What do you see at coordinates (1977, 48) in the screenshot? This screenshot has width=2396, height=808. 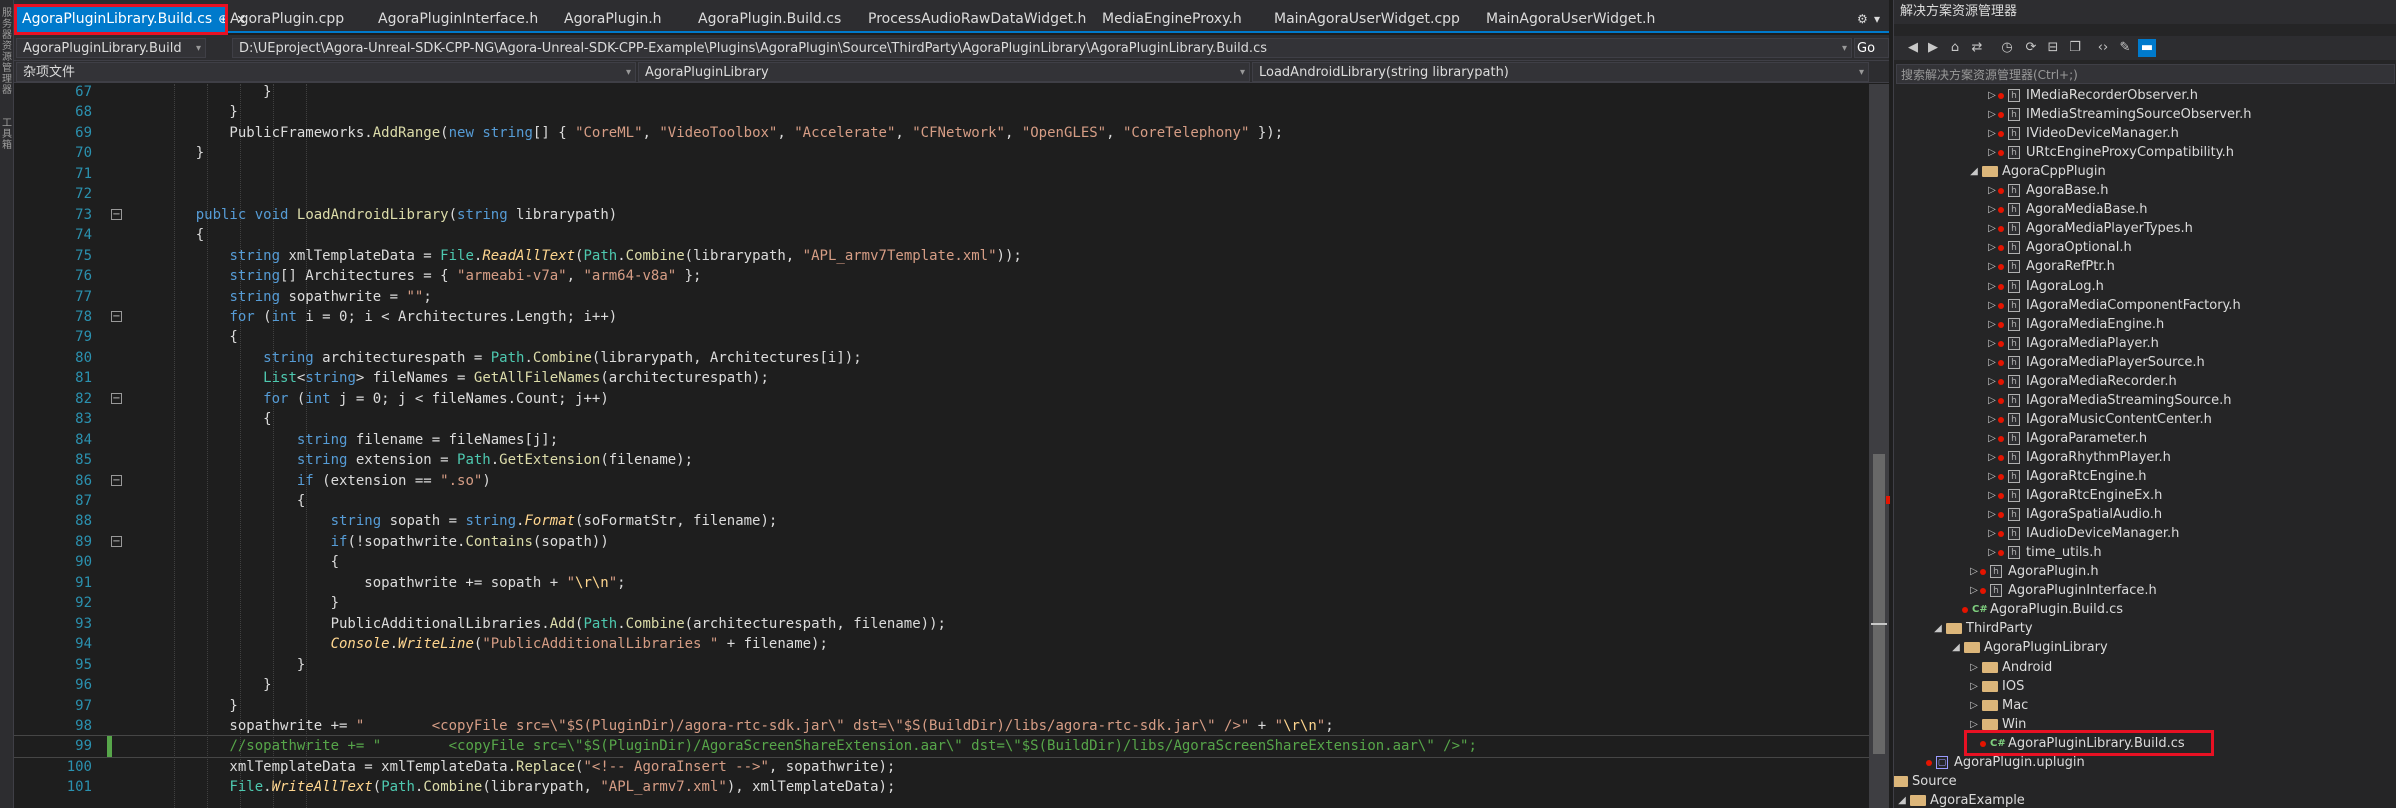 I see `switch-view-icon: ⇄` at bounding box center [1977, 48].